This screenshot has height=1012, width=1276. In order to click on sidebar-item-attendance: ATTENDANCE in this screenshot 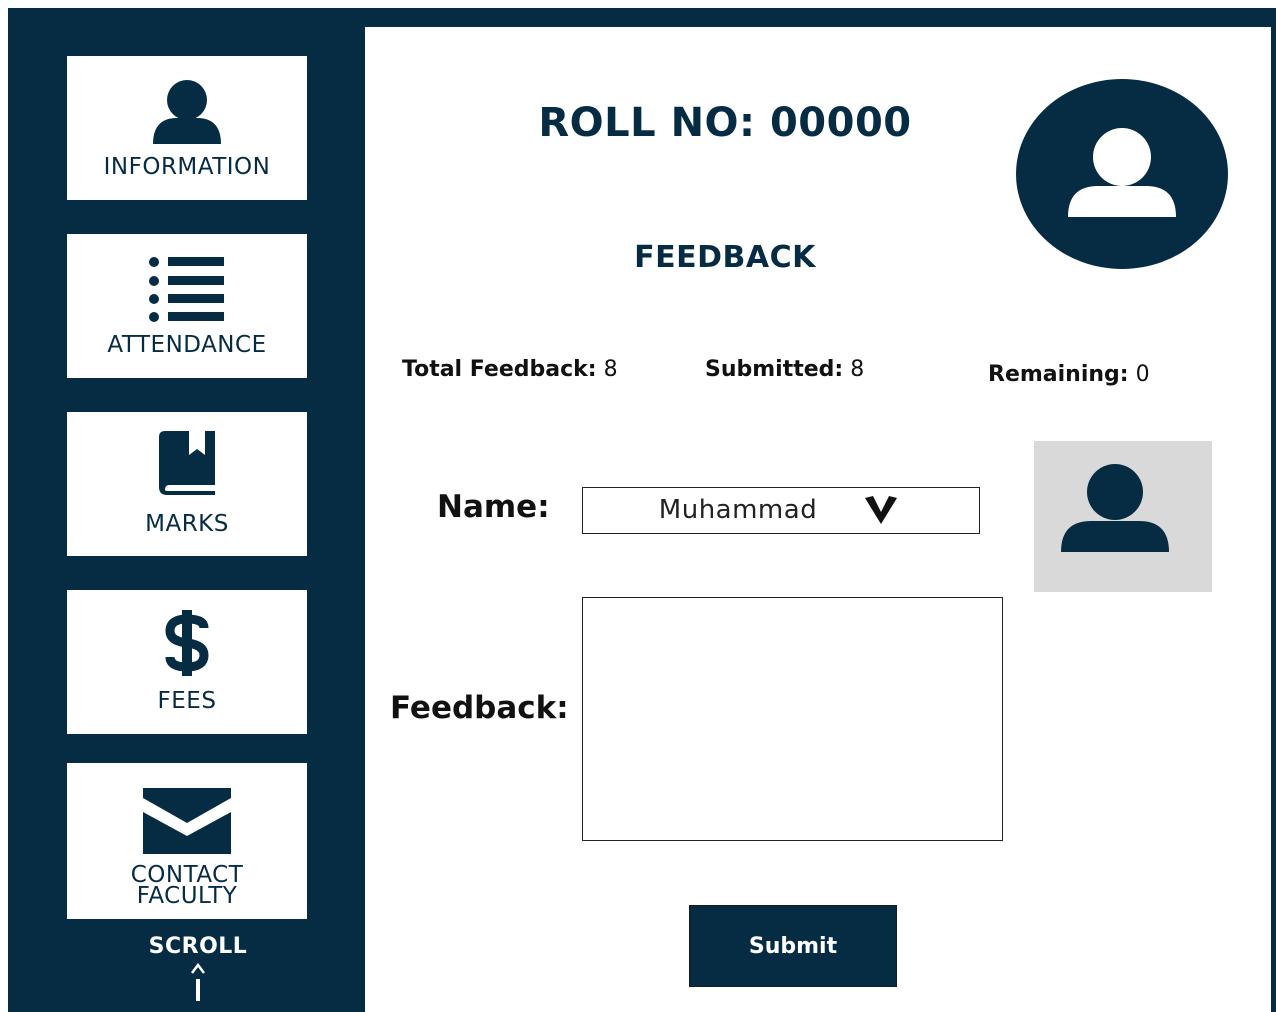, I will do `click(187, 306)`.